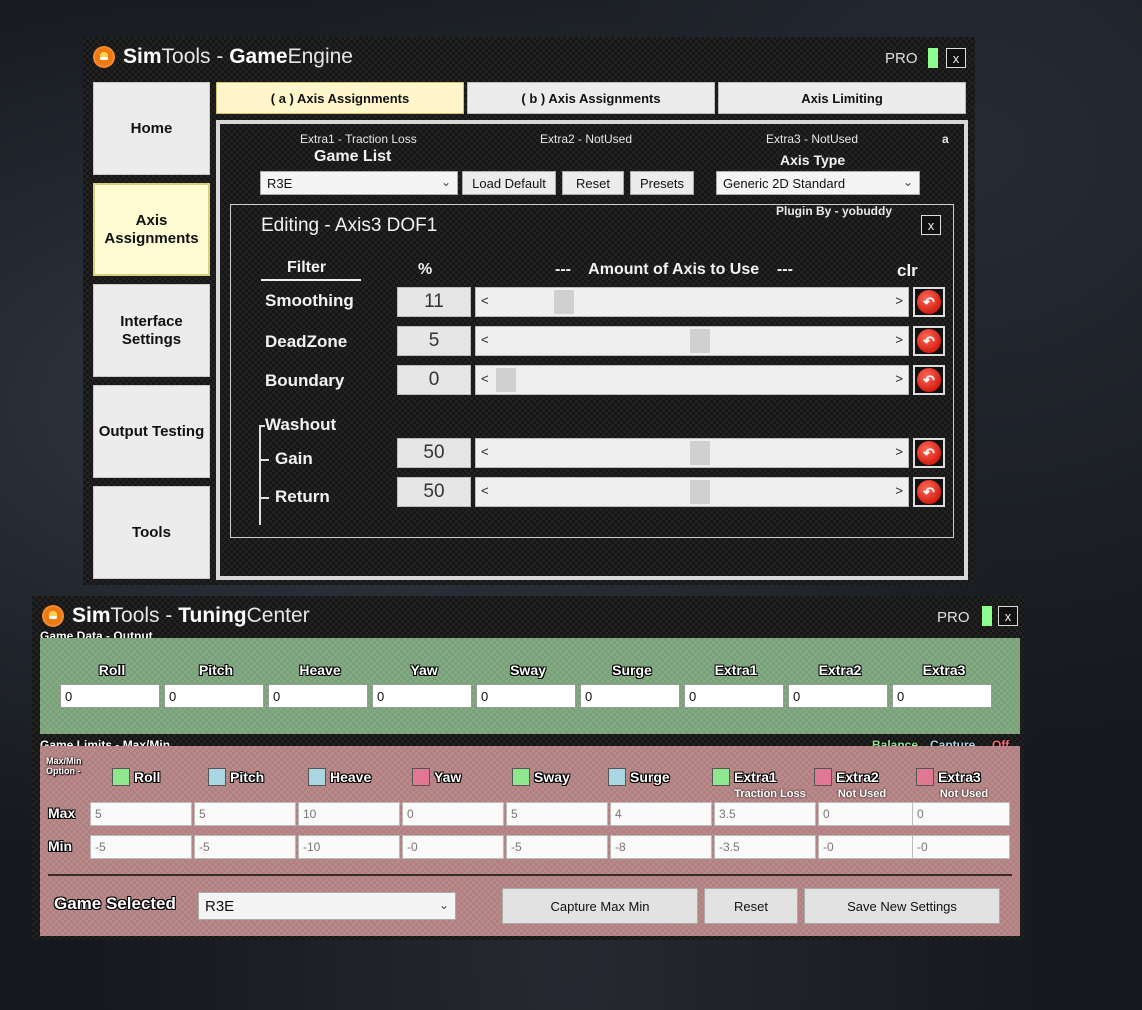 This screenshot has height=1010, width=1142. I want to click on option-sway-color, so click(521, 777).